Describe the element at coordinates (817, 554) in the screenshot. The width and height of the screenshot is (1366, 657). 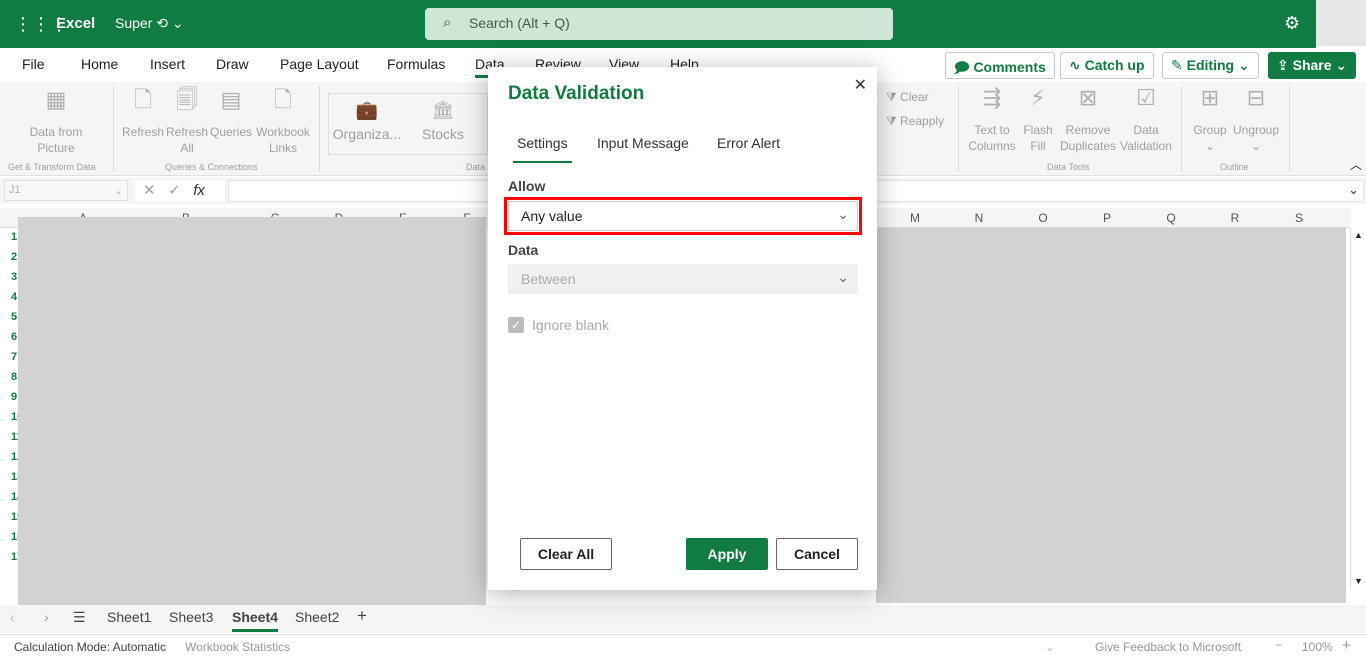
I see `cancel-button: Cancel` at that location.